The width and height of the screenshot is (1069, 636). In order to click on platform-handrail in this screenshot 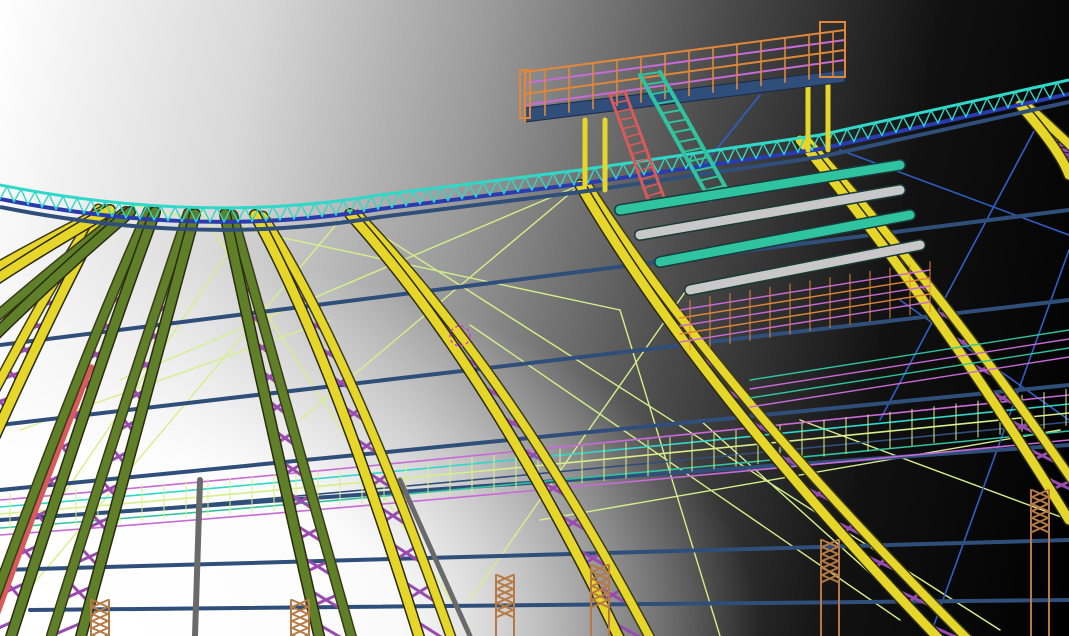, I will do `click(685, 51)`.